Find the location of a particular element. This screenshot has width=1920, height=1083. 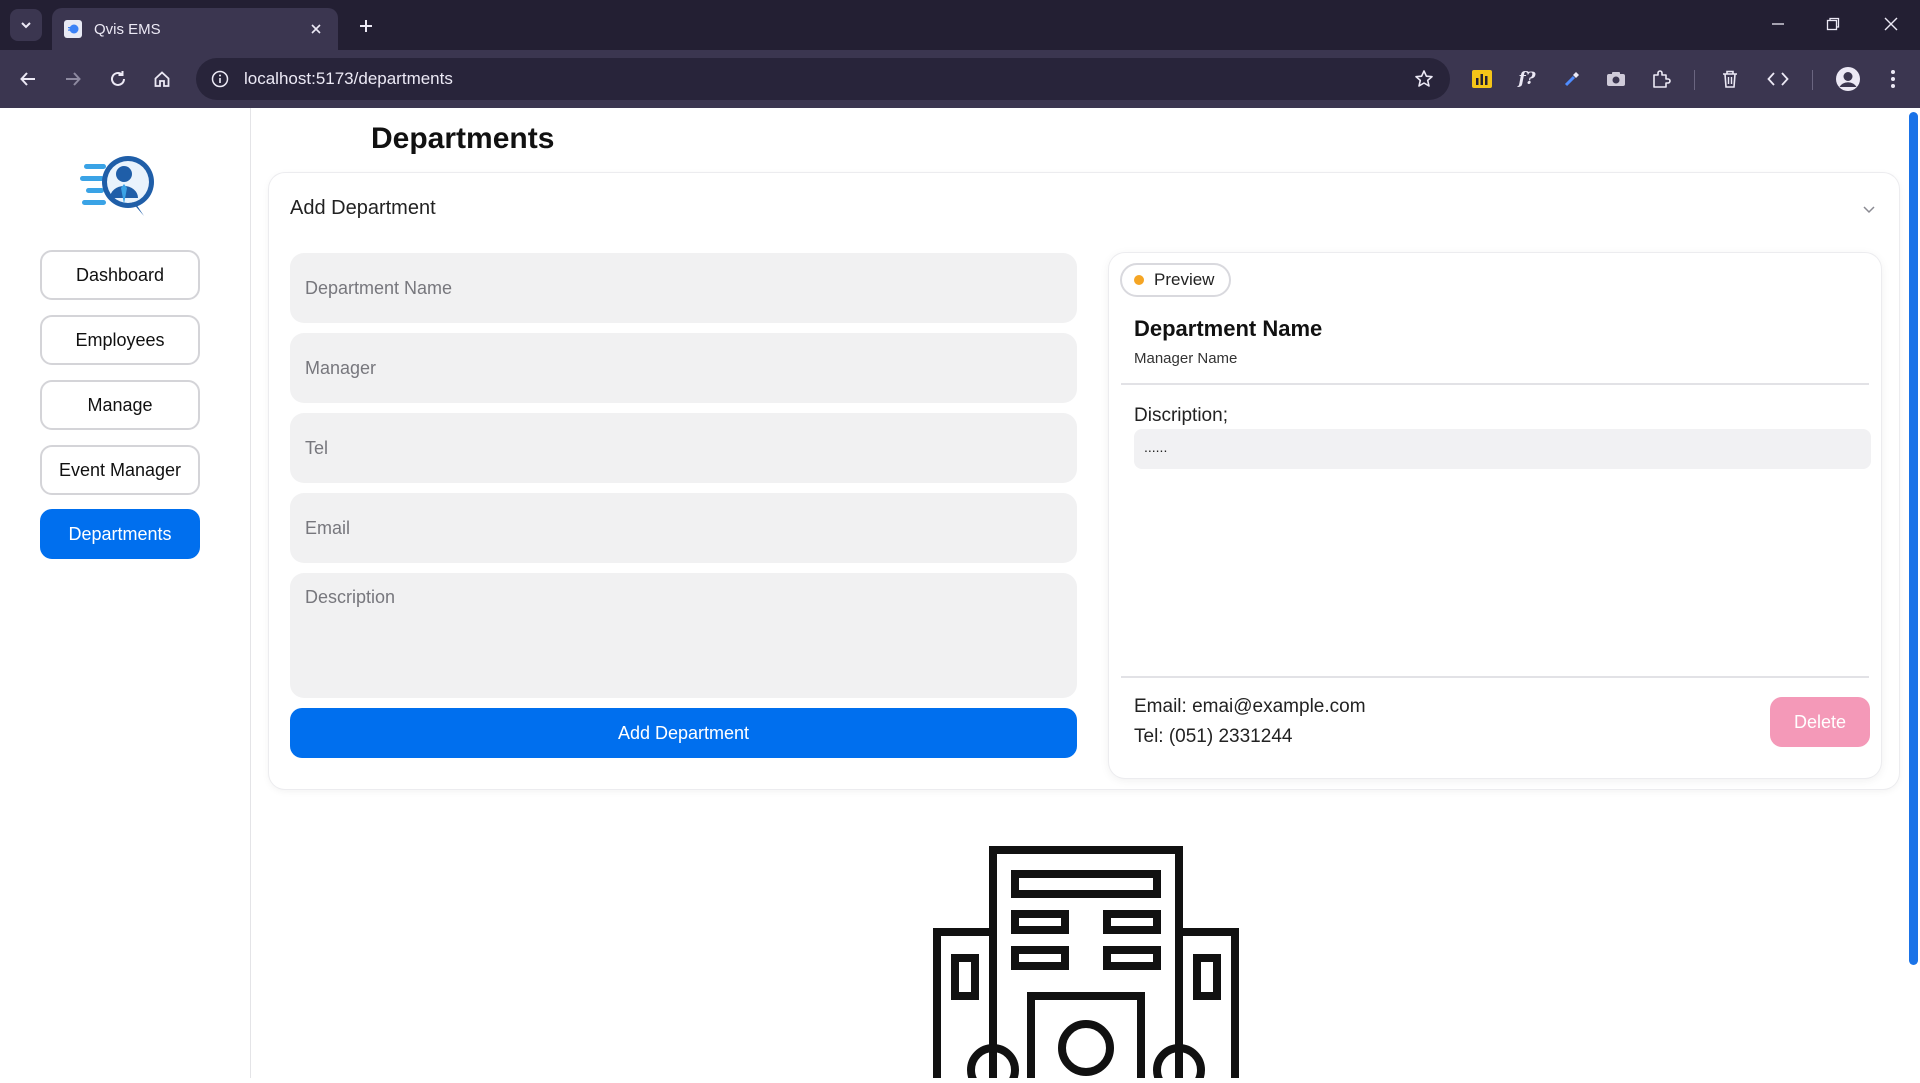

close-icon is located at coordinates (1891, 24).